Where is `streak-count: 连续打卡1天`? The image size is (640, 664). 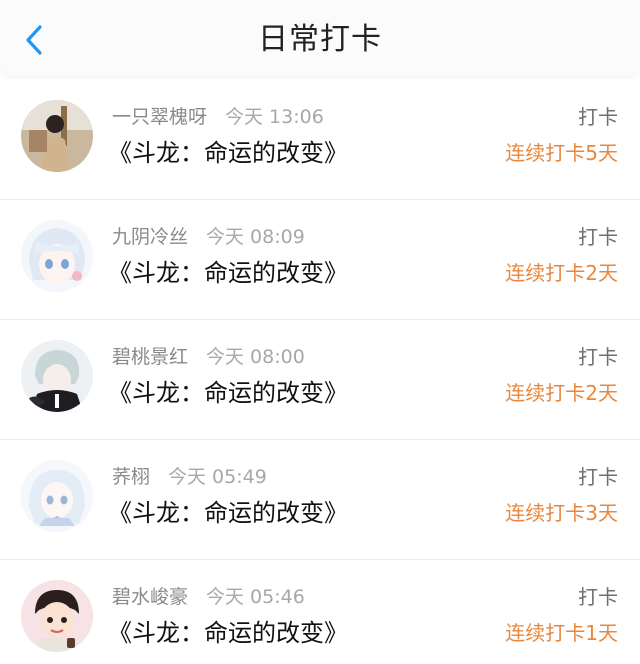 streak-count: 连续打卡1天 is located at coordinates (561, 633).